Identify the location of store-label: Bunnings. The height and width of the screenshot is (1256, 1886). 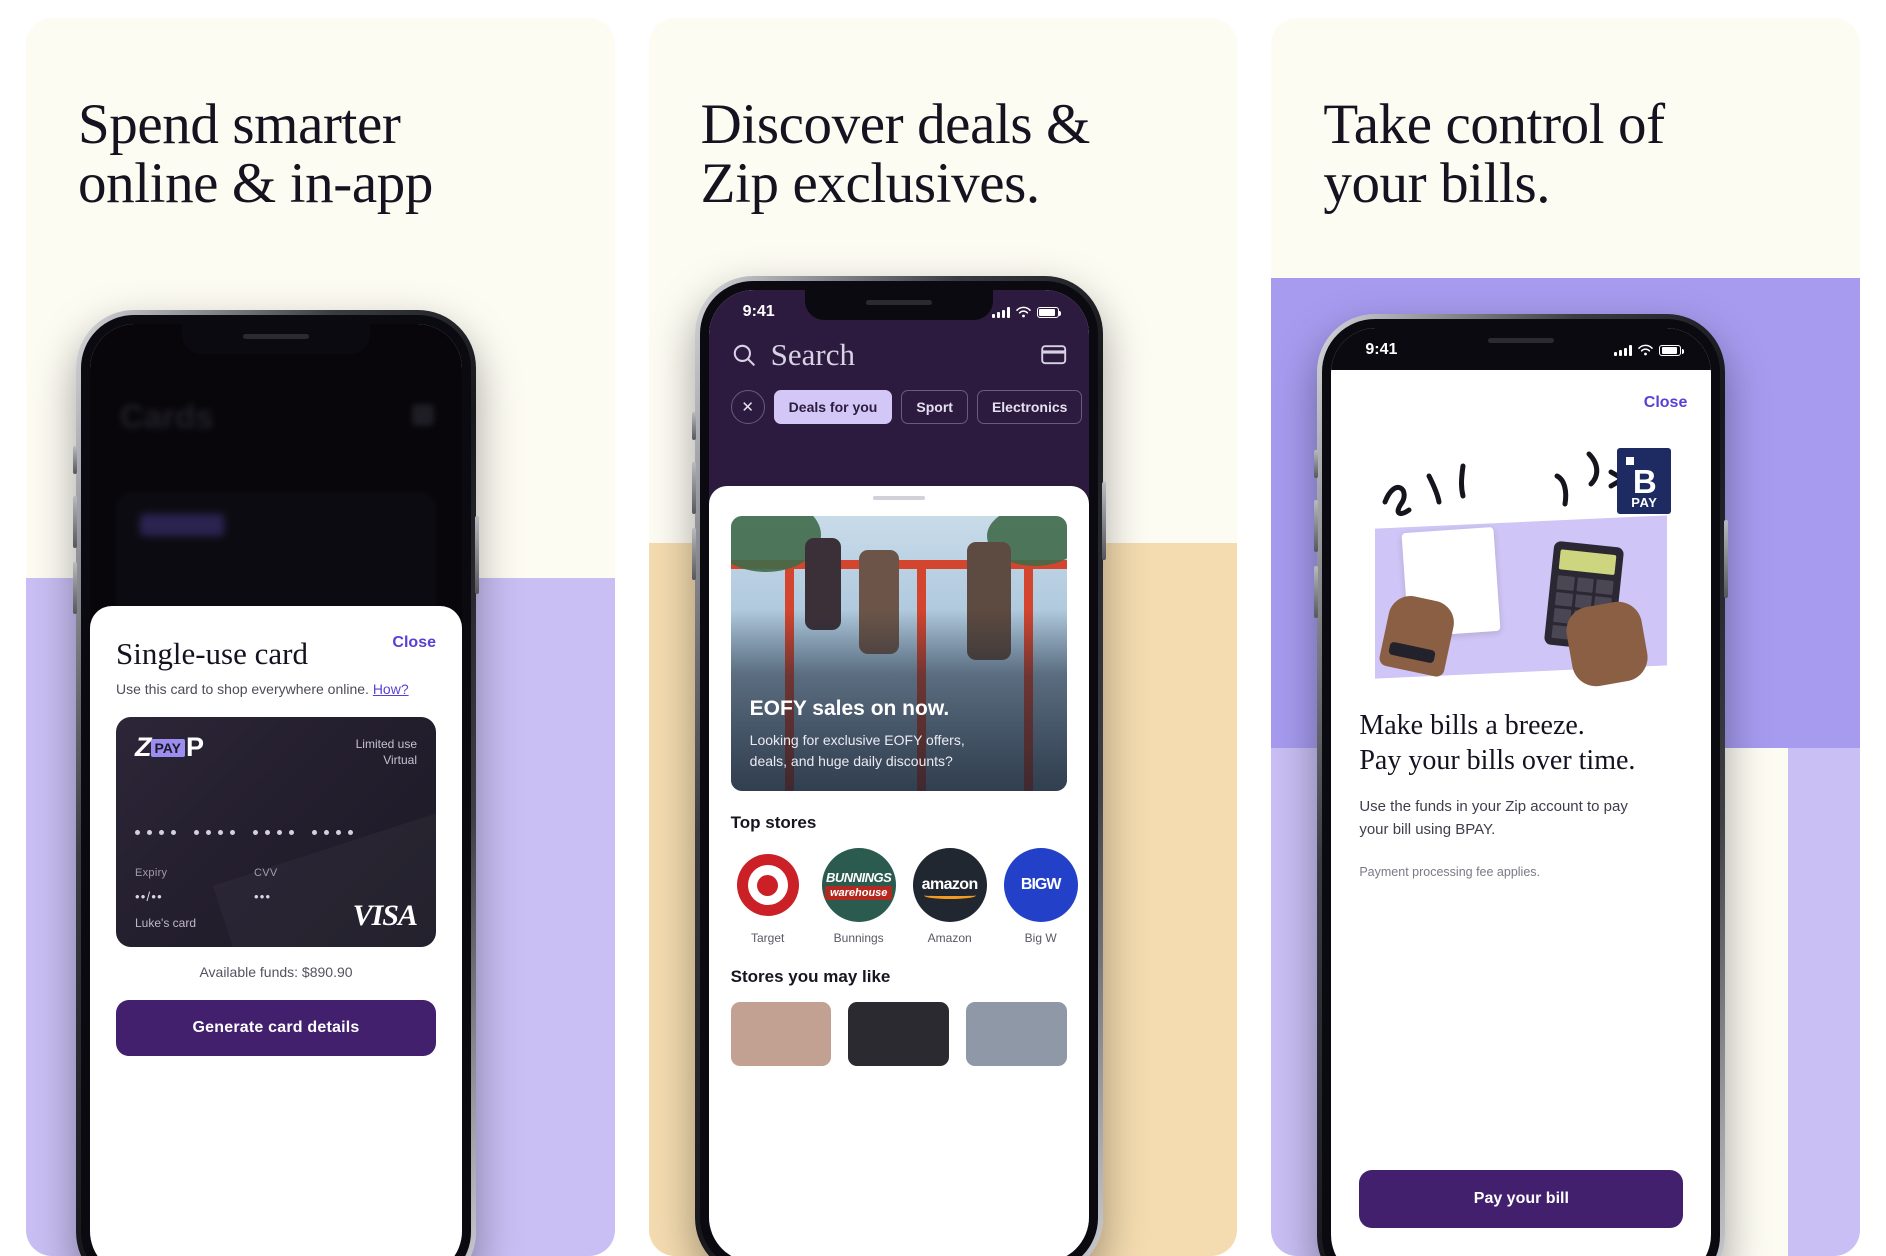
(858, 938).